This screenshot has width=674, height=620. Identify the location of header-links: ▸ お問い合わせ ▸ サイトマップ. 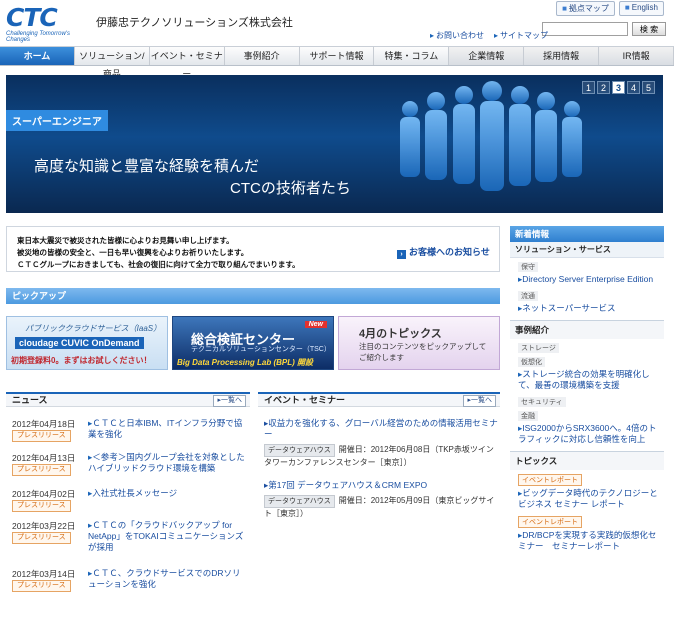
(489, 35).